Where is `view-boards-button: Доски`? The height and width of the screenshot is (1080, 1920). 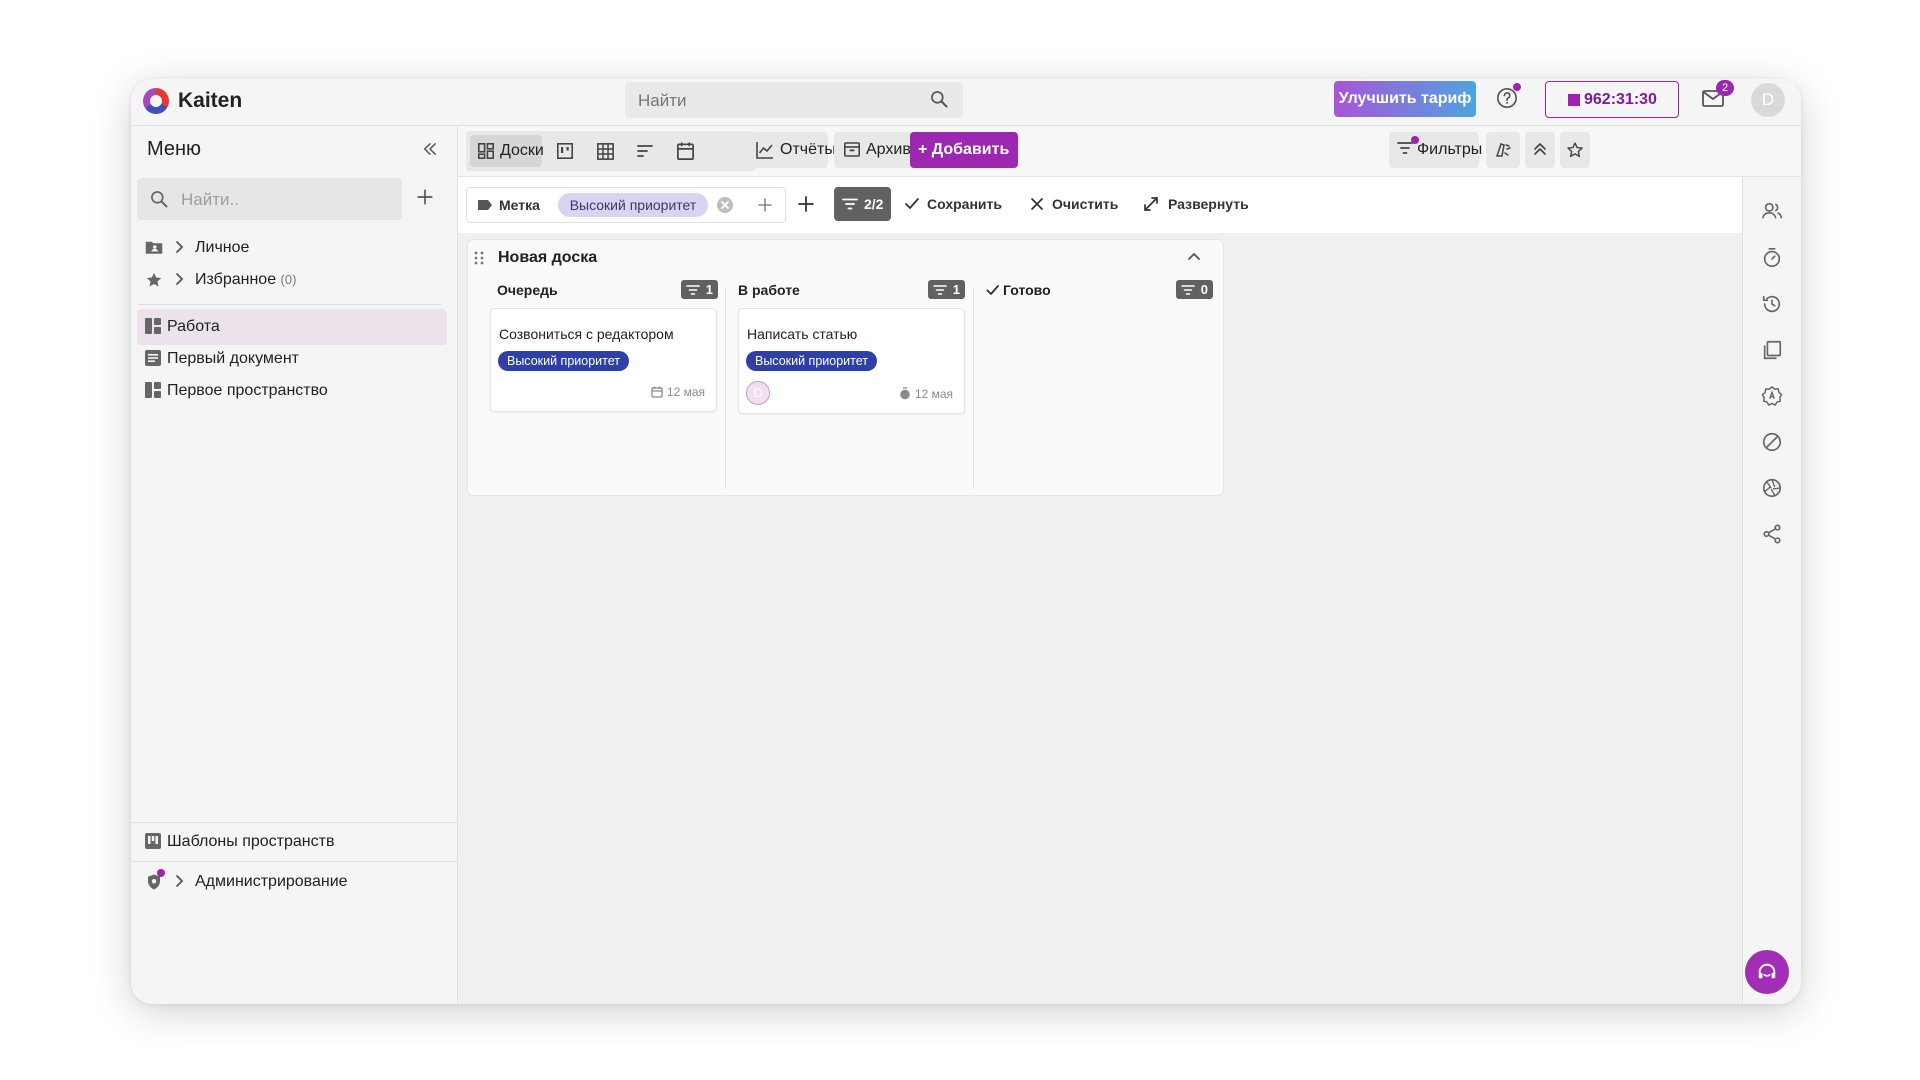
view-boards-button: Доски is located at coordinates (507, 151).